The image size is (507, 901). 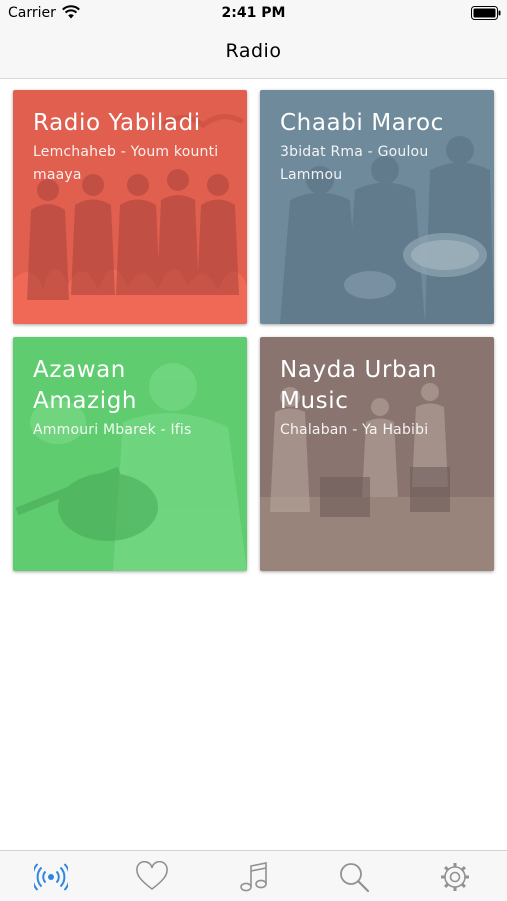 What do you see at coordinates (377, 207) in the screenshot?
I see `station-card-chaabi-maroc: Chaabi Maroc 3bidat Rma - Goulou Lammou` at bounding box center [377, 207].